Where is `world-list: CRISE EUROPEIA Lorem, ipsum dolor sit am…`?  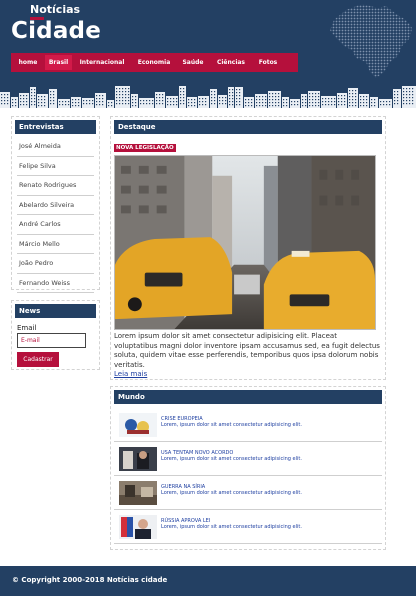
world-list: CRISE EUROPEIA Lorem, ipsum dolor sit am… is located at coordinates (248, 476).